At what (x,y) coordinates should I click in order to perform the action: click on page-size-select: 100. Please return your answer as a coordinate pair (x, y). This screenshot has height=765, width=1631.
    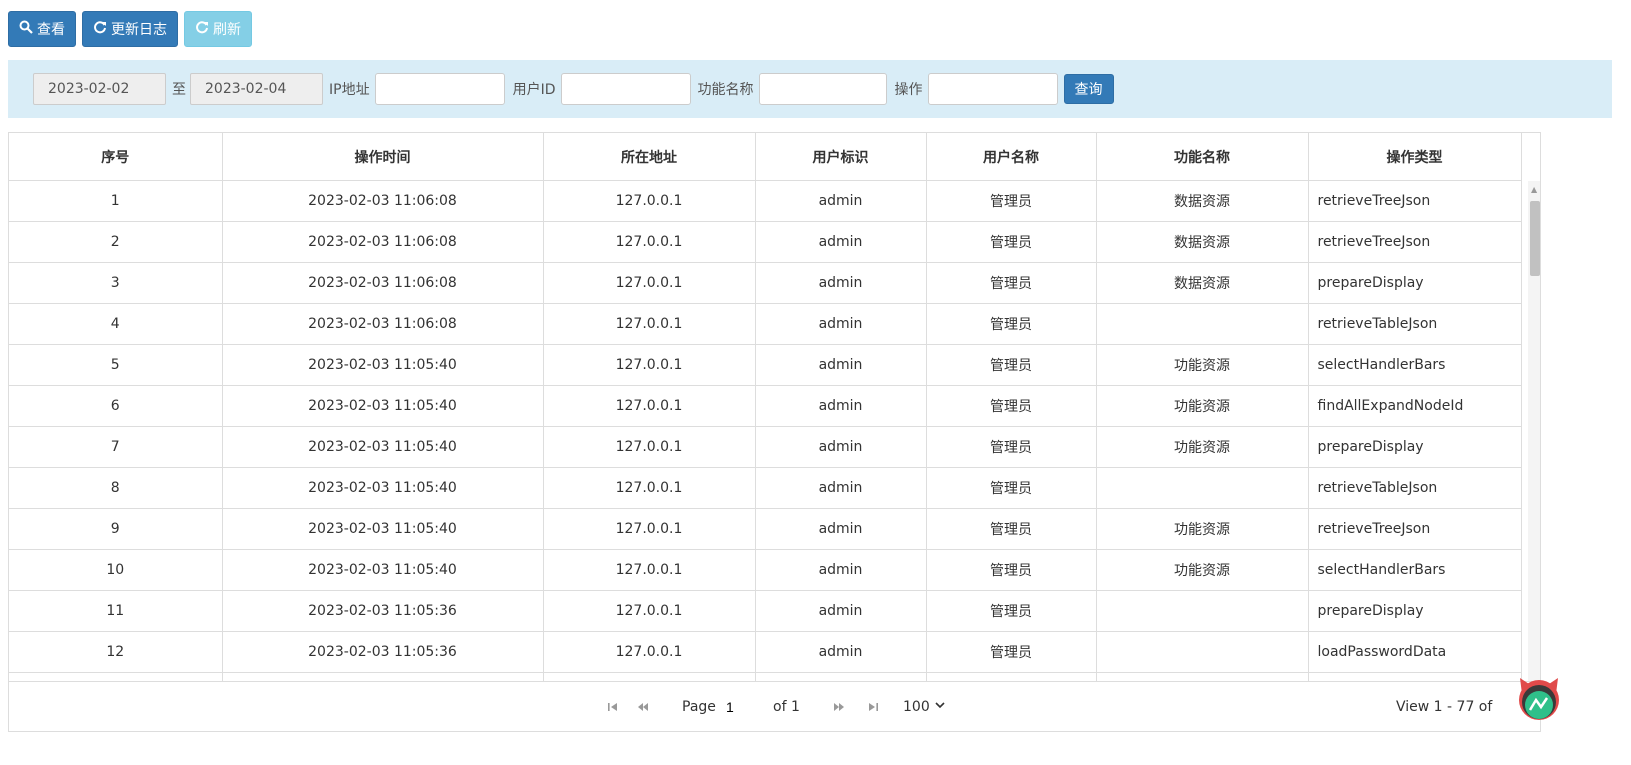
    Looking at the image, I should click on (924, 707).